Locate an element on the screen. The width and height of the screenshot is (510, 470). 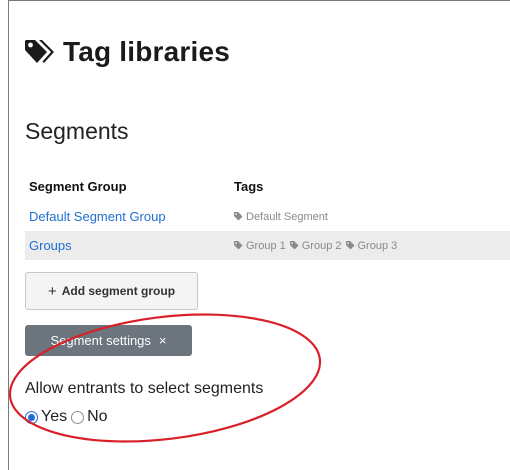
page-title: Tag libraries is located at coordinates (127, 52).